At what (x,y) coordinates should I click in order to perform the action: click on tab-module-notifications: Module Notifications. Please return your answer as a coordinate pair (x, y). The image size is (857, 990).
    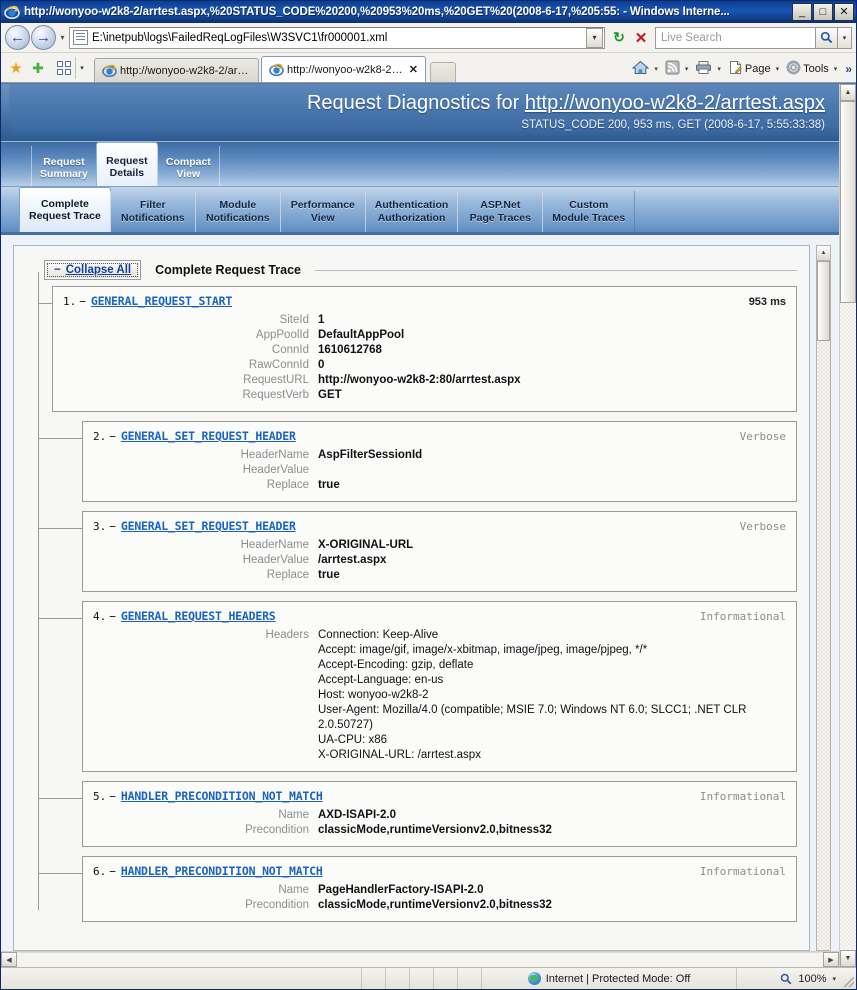
    Looking at the image, I should click on (237, 211).